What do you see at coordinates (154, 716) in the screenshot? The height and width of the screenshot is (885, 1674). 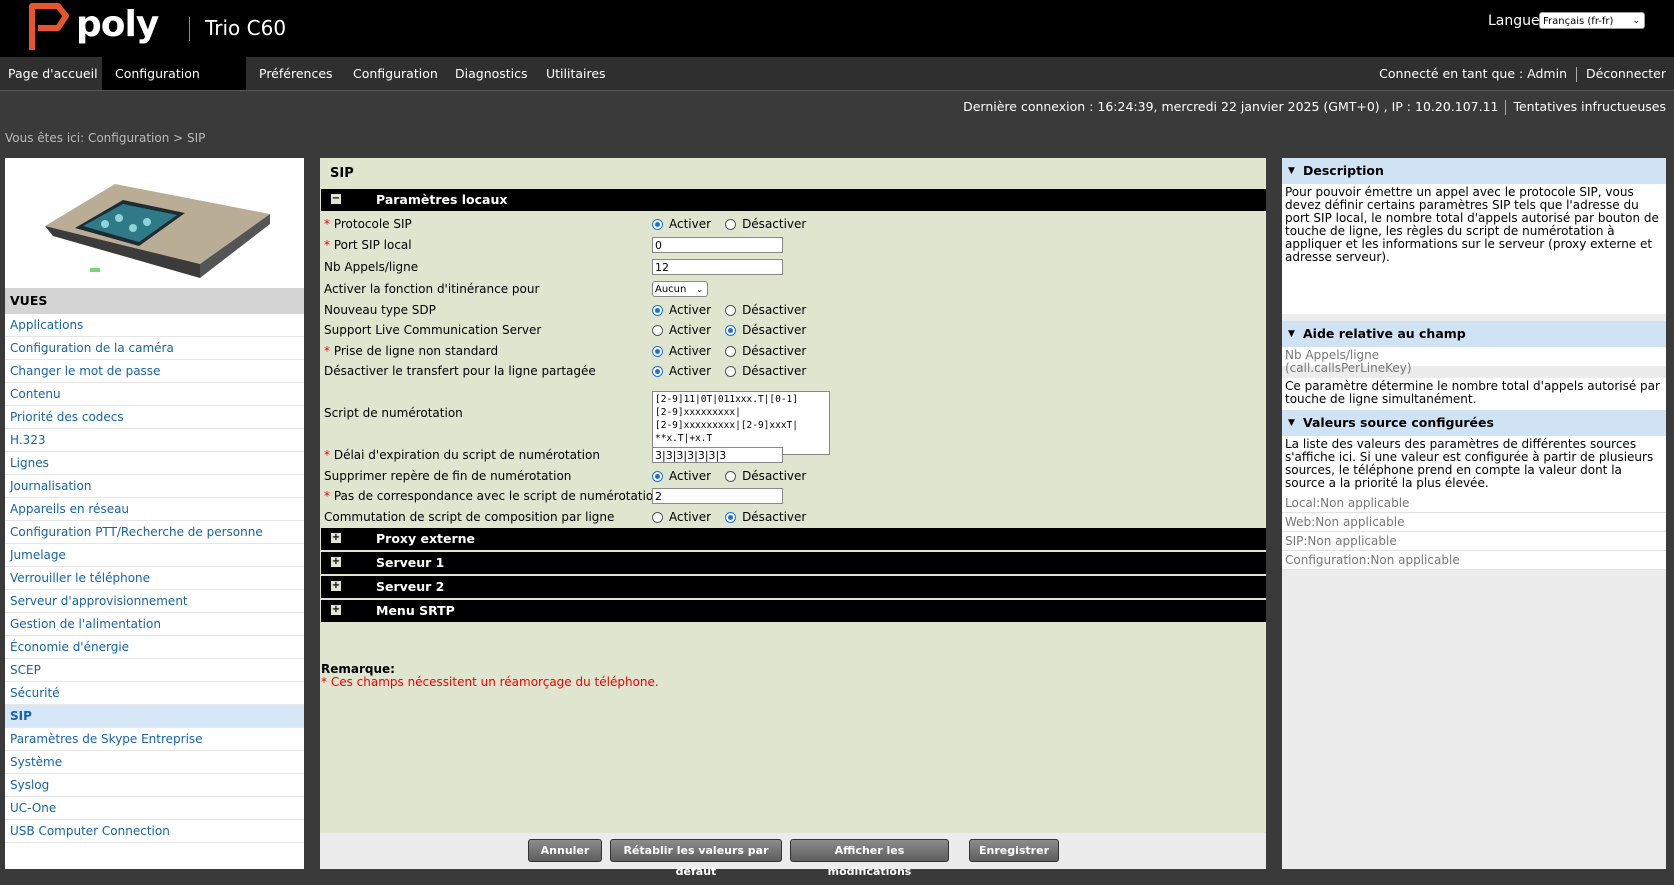 I see `sidebar-item-sip: SIP` at bounding box center [154, 716].